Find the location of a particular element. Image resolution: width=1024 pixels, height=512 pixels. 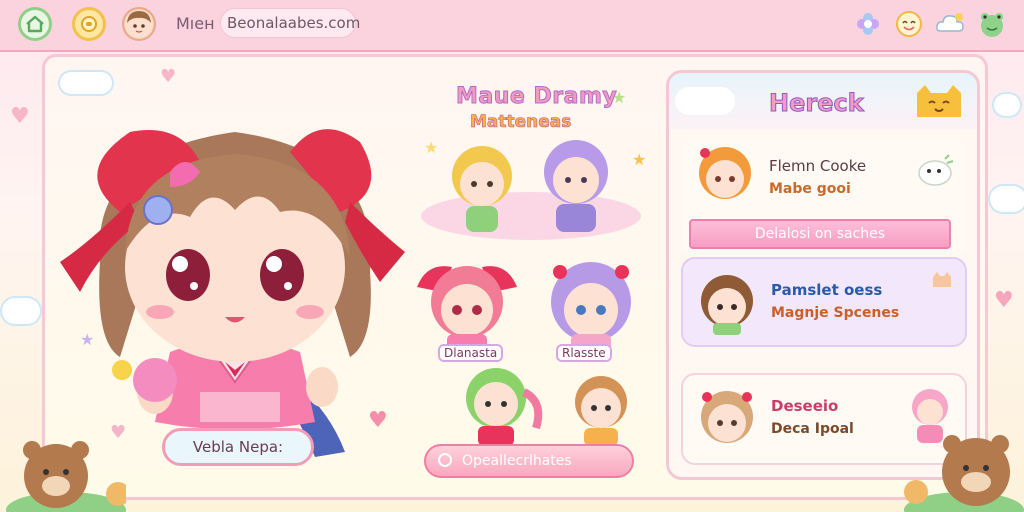

smiley-icon is located at coordinates (909, 24).